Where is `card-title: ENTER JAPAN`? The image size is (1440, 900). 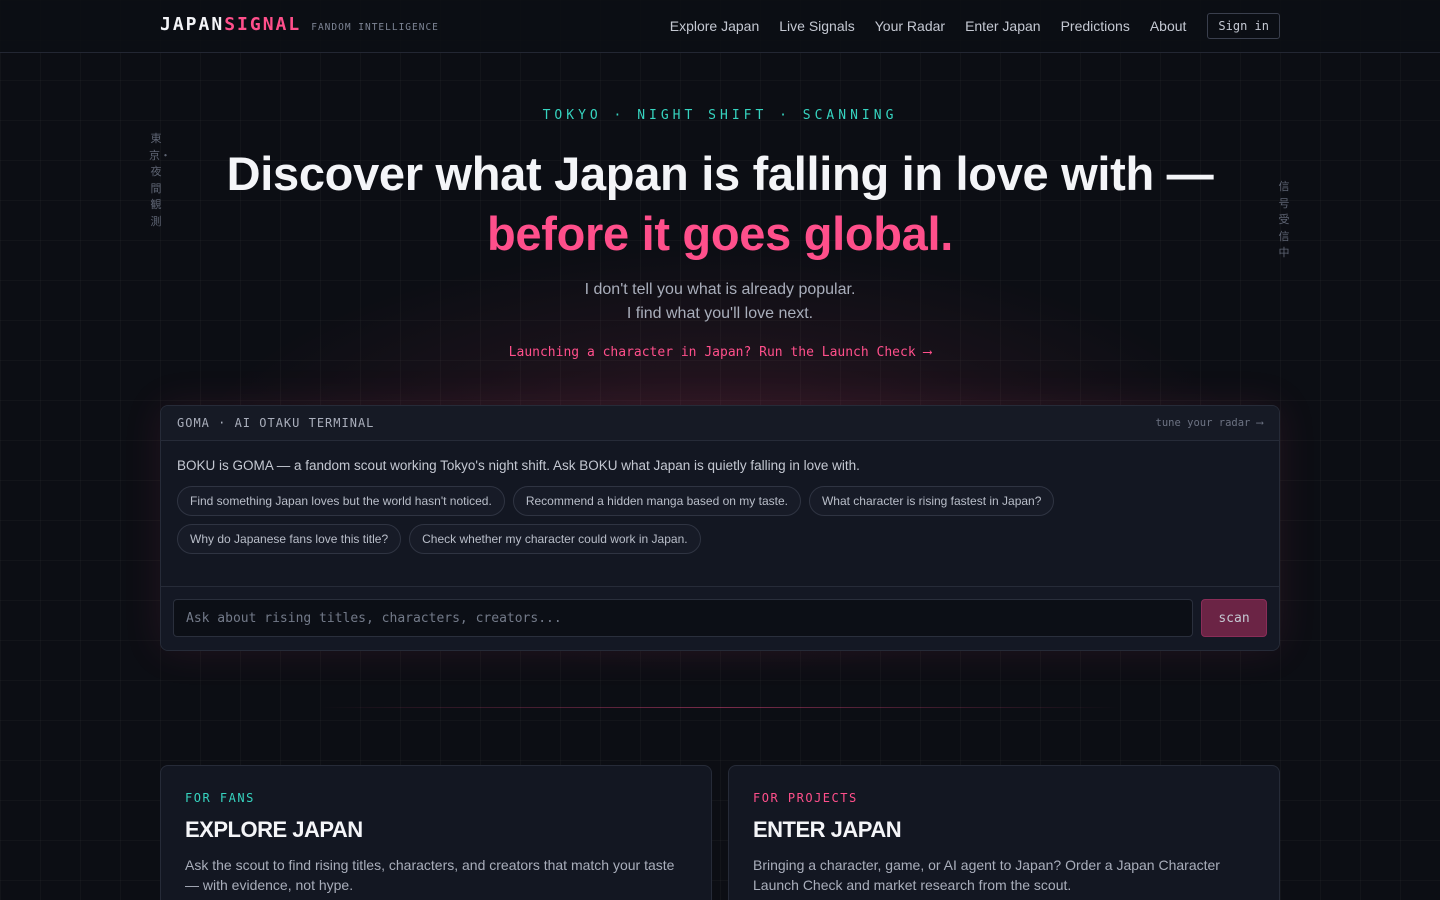
card-title: ENTER JAPAN is located at coordinates (827, 829).